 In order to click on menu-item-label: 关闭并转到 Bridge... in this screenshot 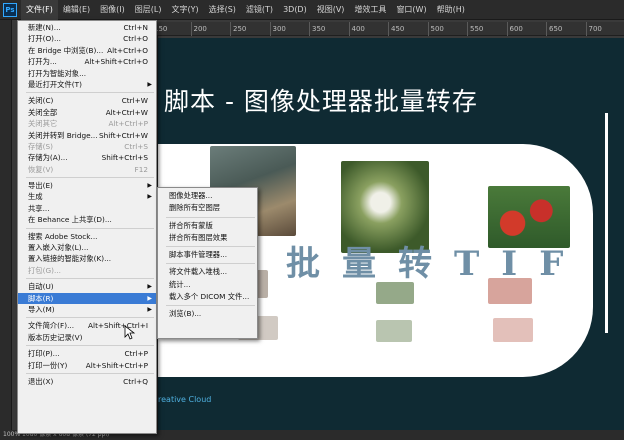, I will do `click(63, 135)`.